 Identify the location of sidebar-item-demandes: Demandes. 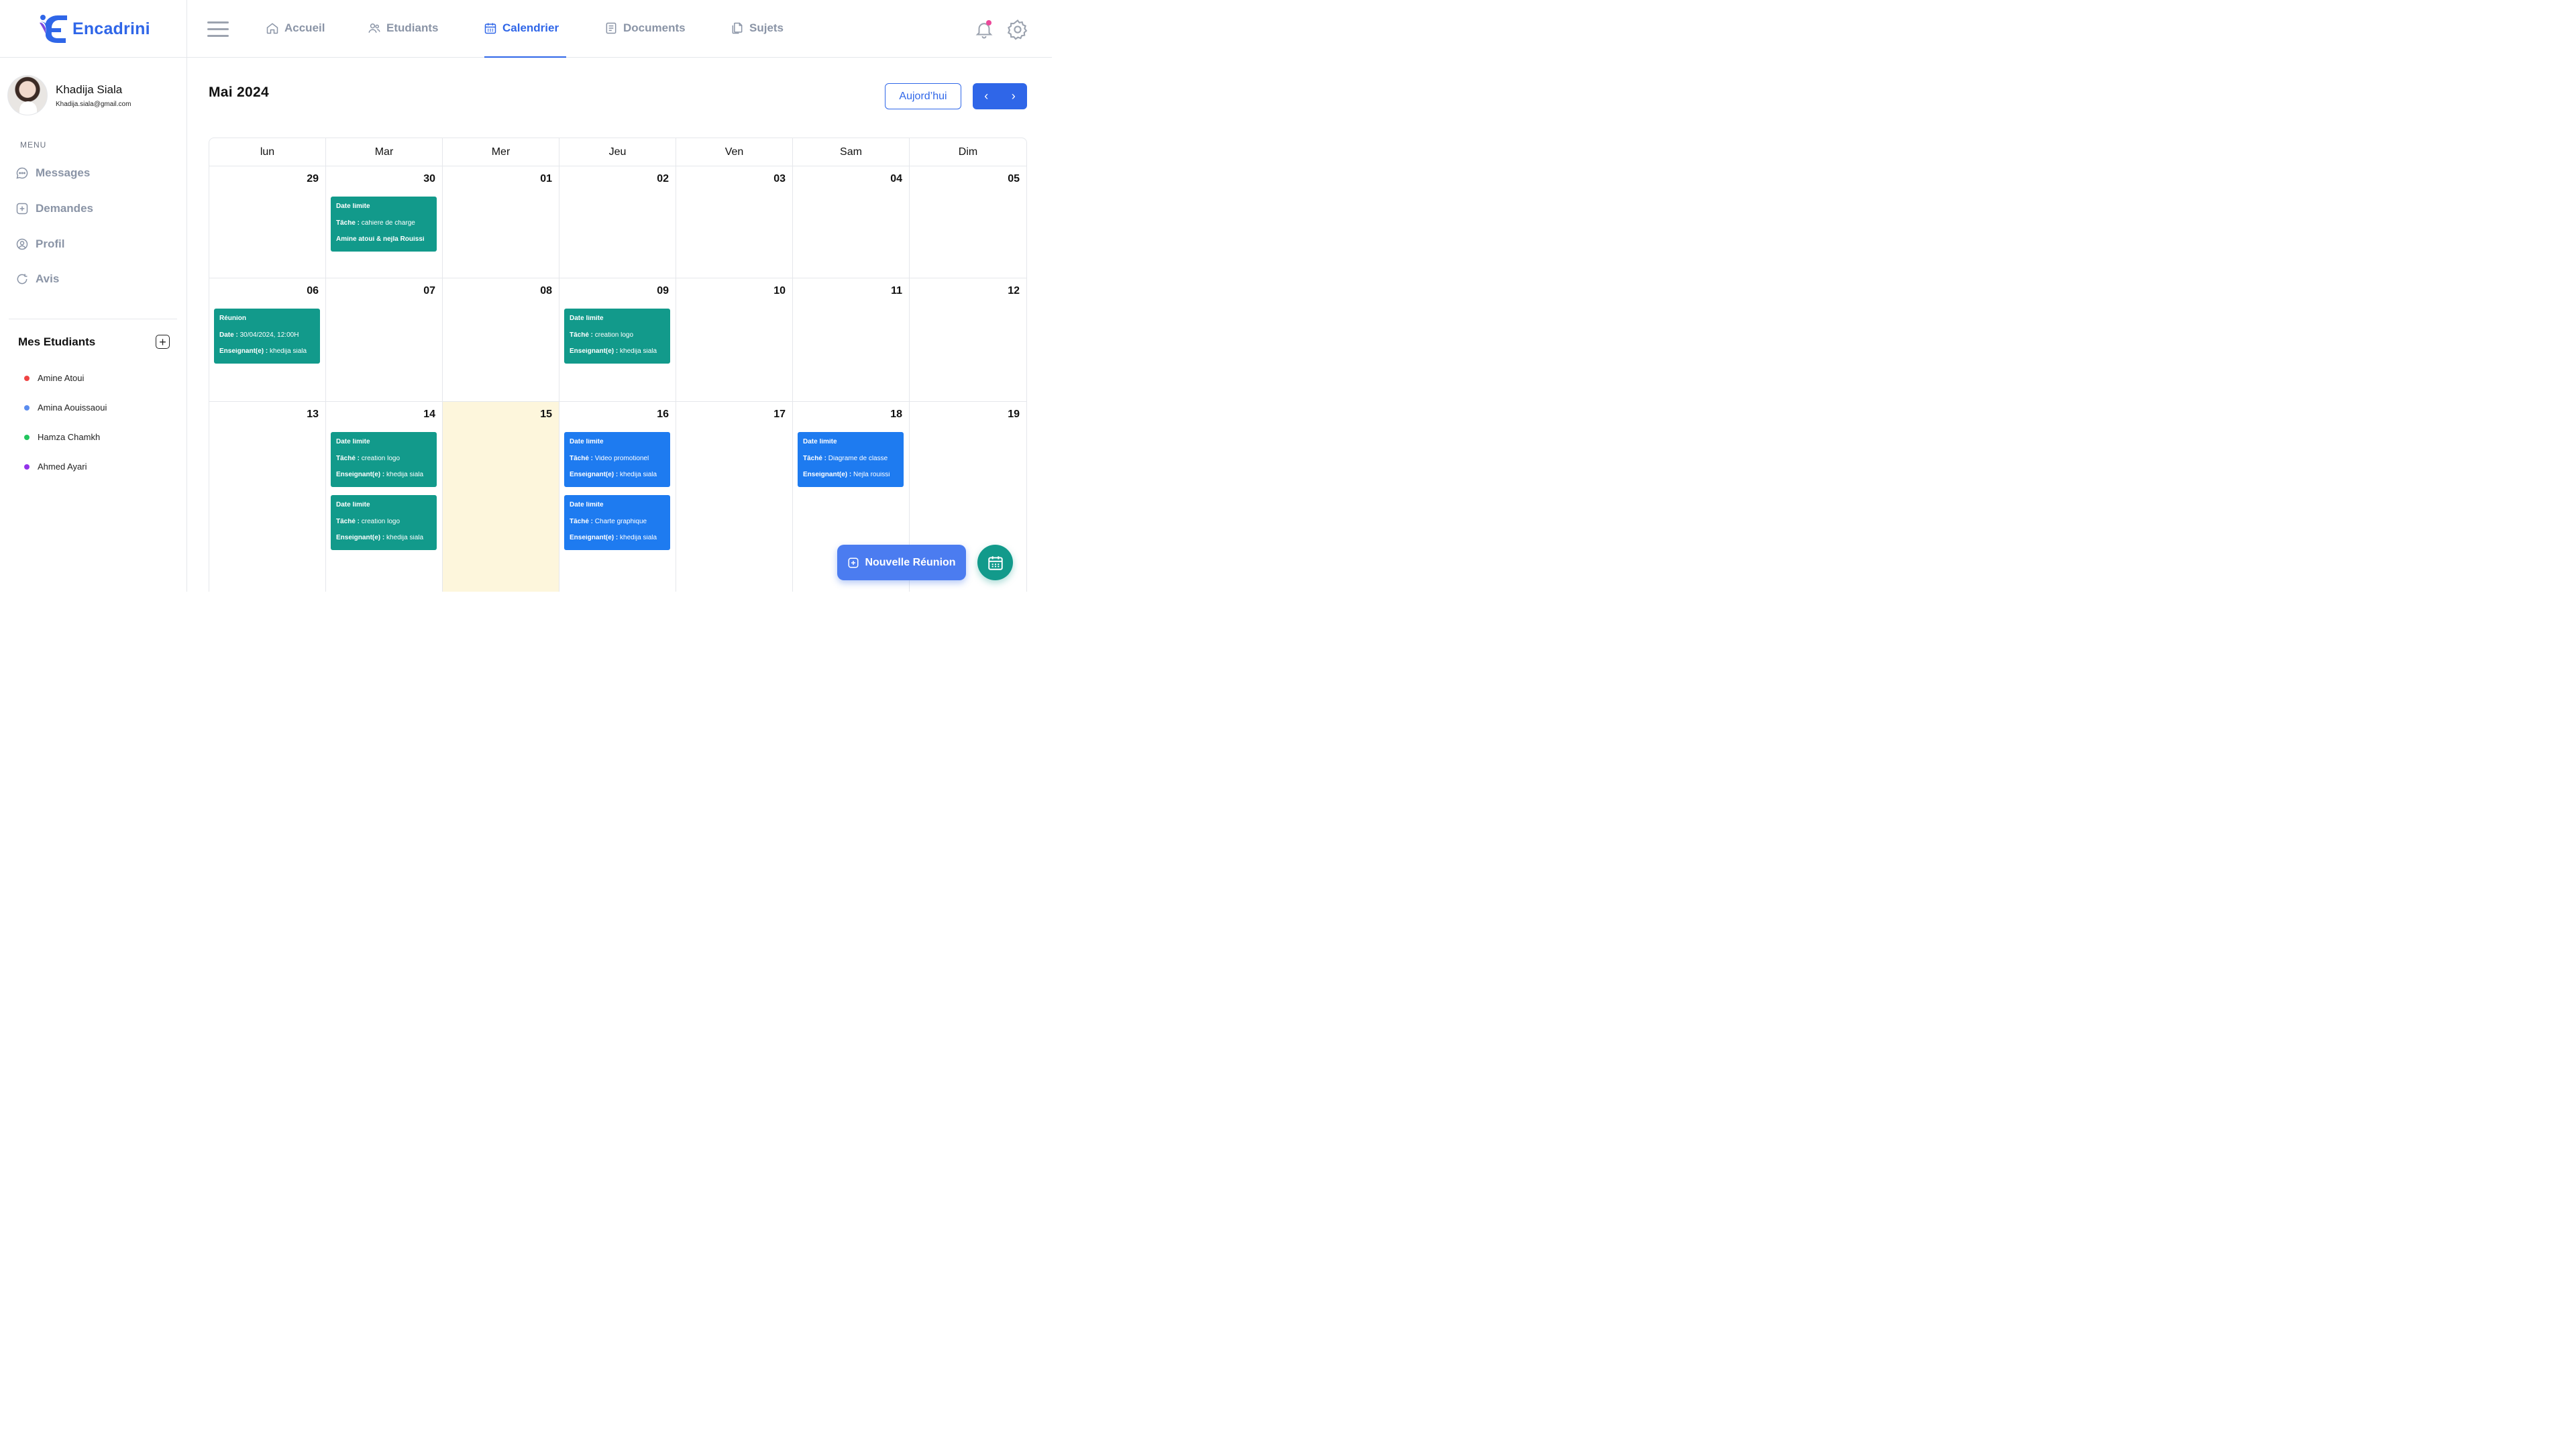
(54, 208).